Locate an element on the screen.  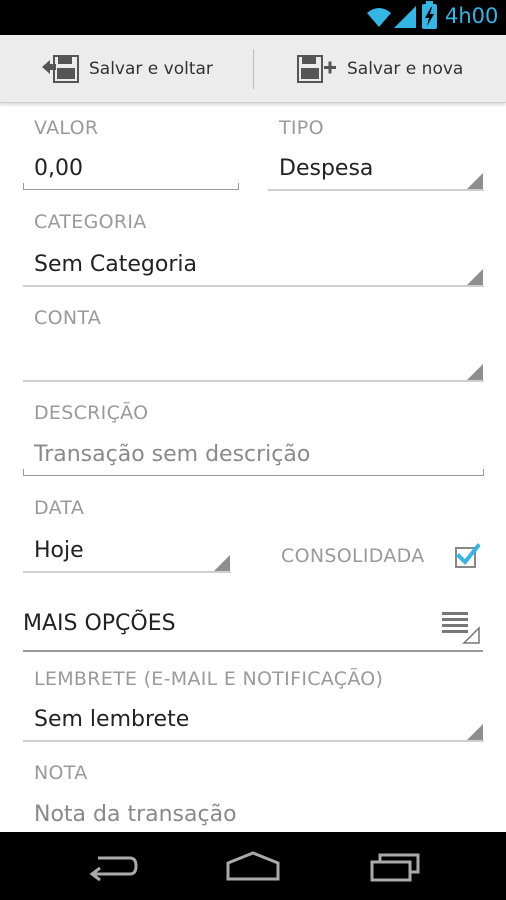
consolidada-checkbox is located at coordinates (467, 556).